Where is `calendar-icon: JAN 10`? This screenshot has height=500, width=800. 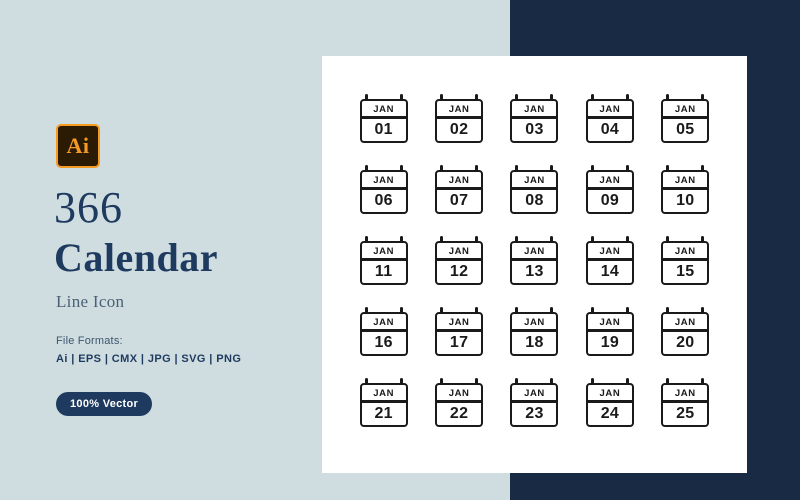 calendar-icon: JAN 10 is located at coordinates (685, 190).